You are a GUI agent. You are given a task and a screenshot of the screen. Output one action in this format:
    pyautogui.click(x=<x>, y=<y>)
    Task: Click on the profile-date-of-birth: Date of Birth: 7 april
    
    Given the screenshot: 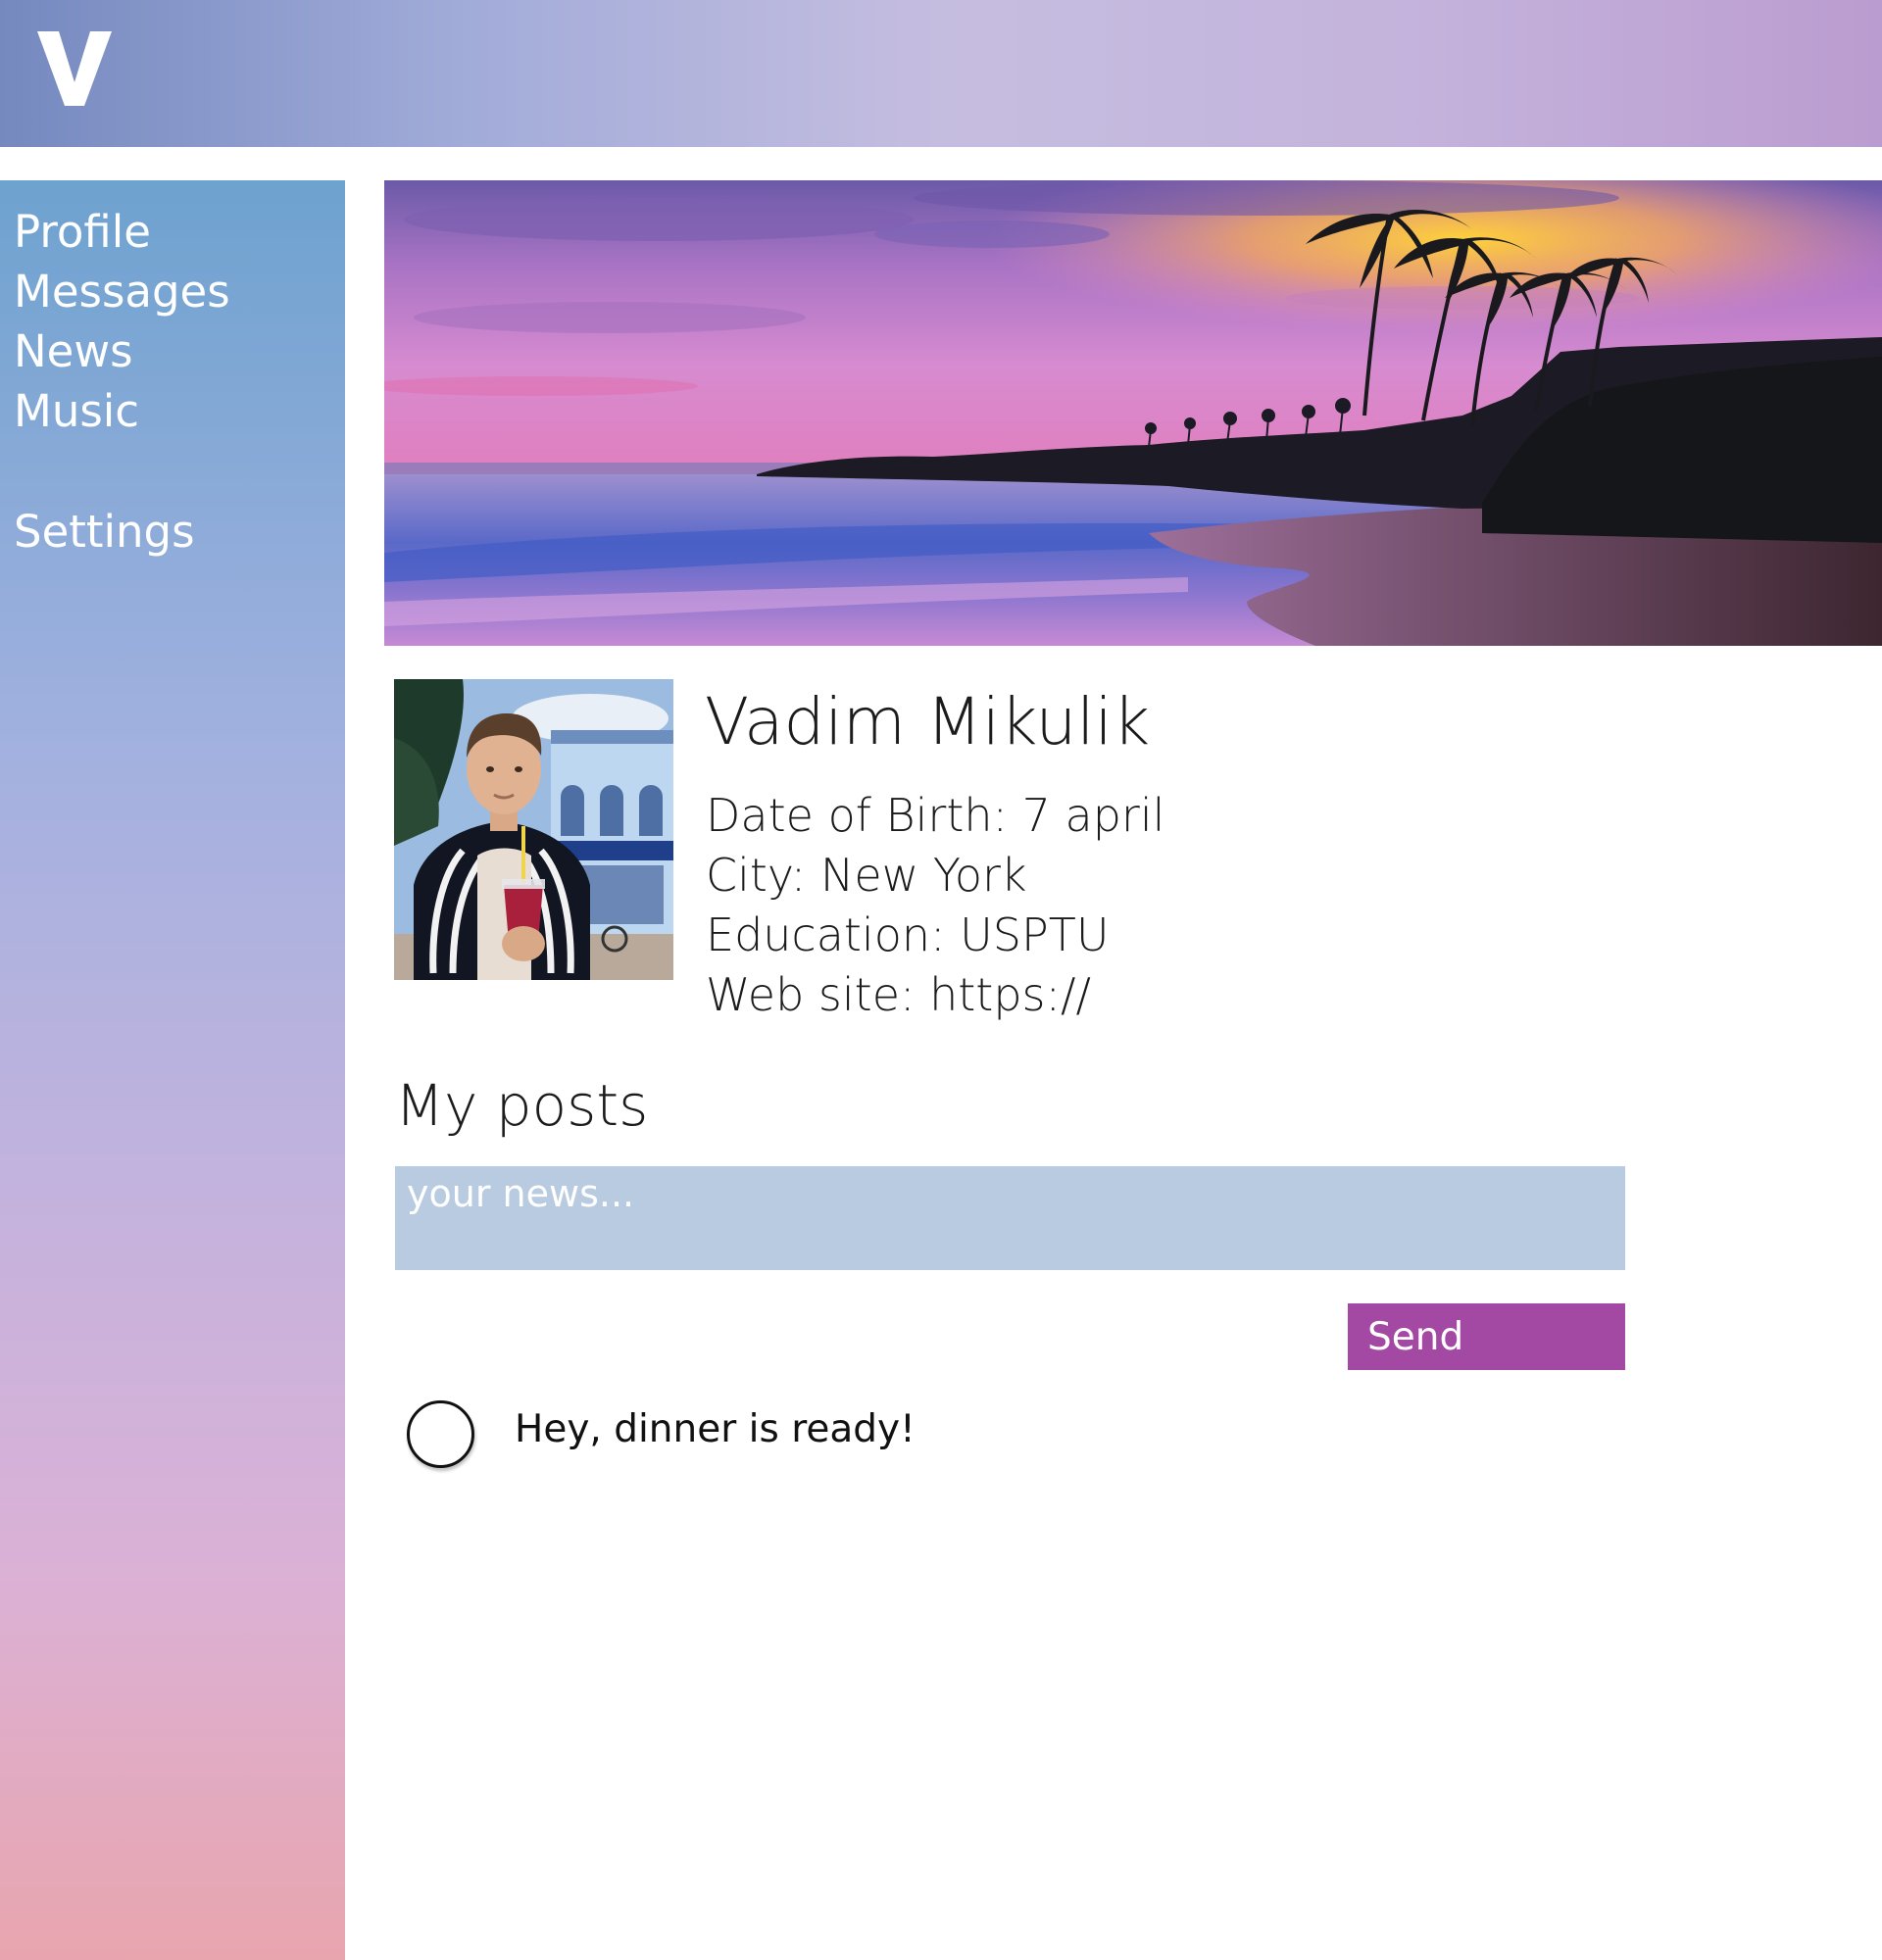 What is the action you would take?
    pyautogui.click(x=936, y=815)
    